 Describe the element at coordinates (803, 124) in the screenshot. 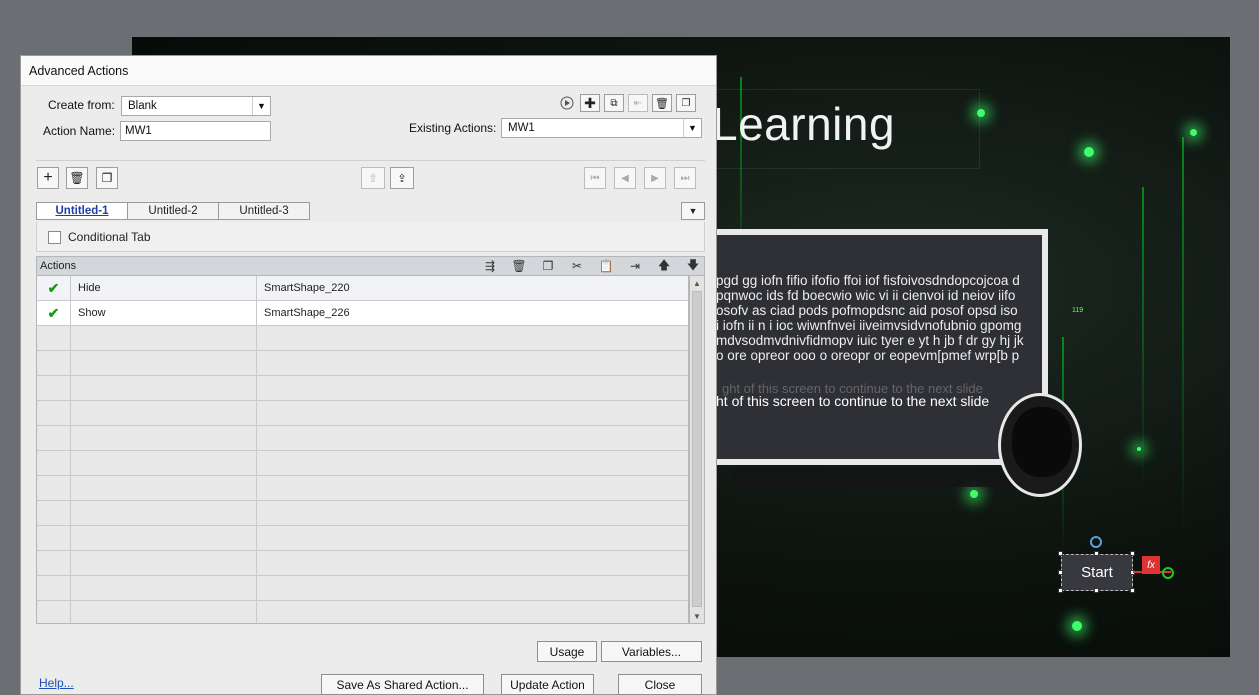

I see `slide-title: Learning` at that location.